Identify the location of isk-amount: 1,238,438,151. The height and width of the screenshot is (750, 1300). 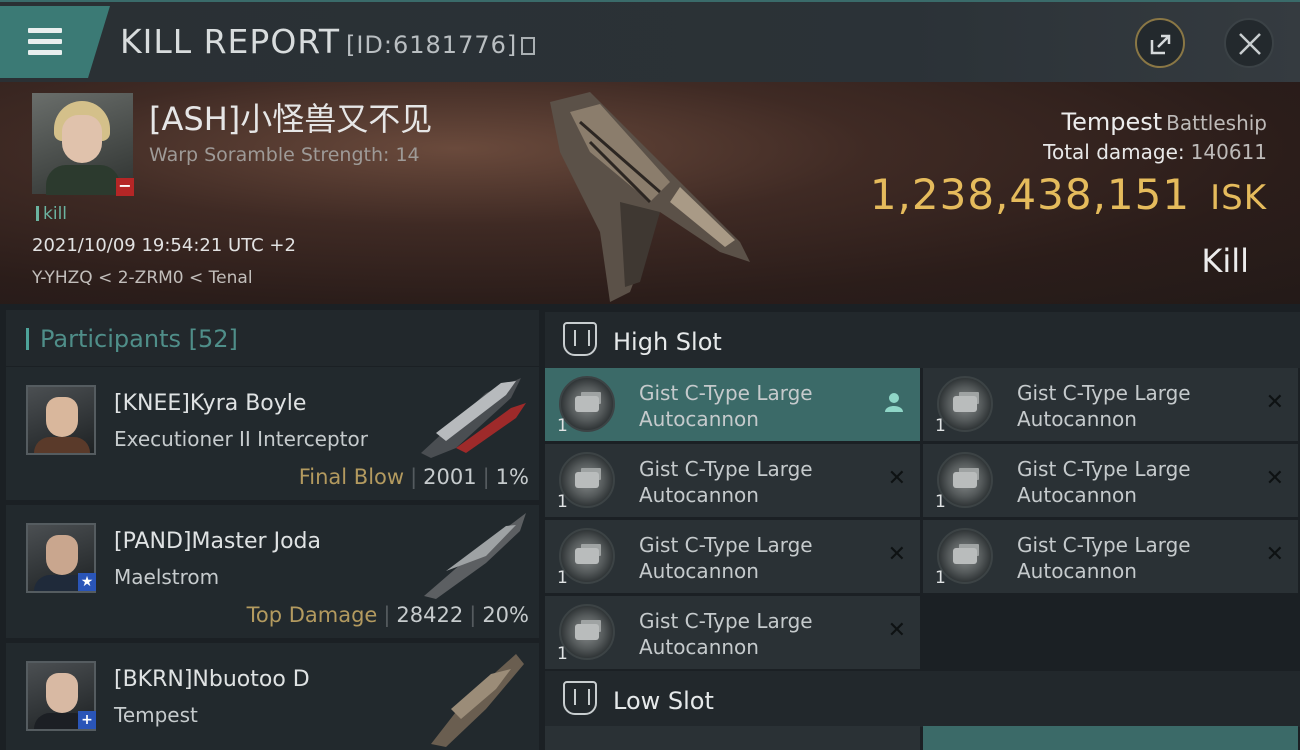
(1030, 194).